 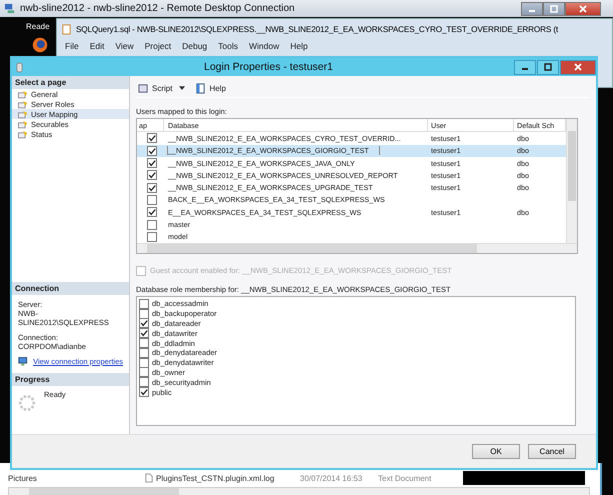 I want to click on file-icon, so click(x=149, y=478).